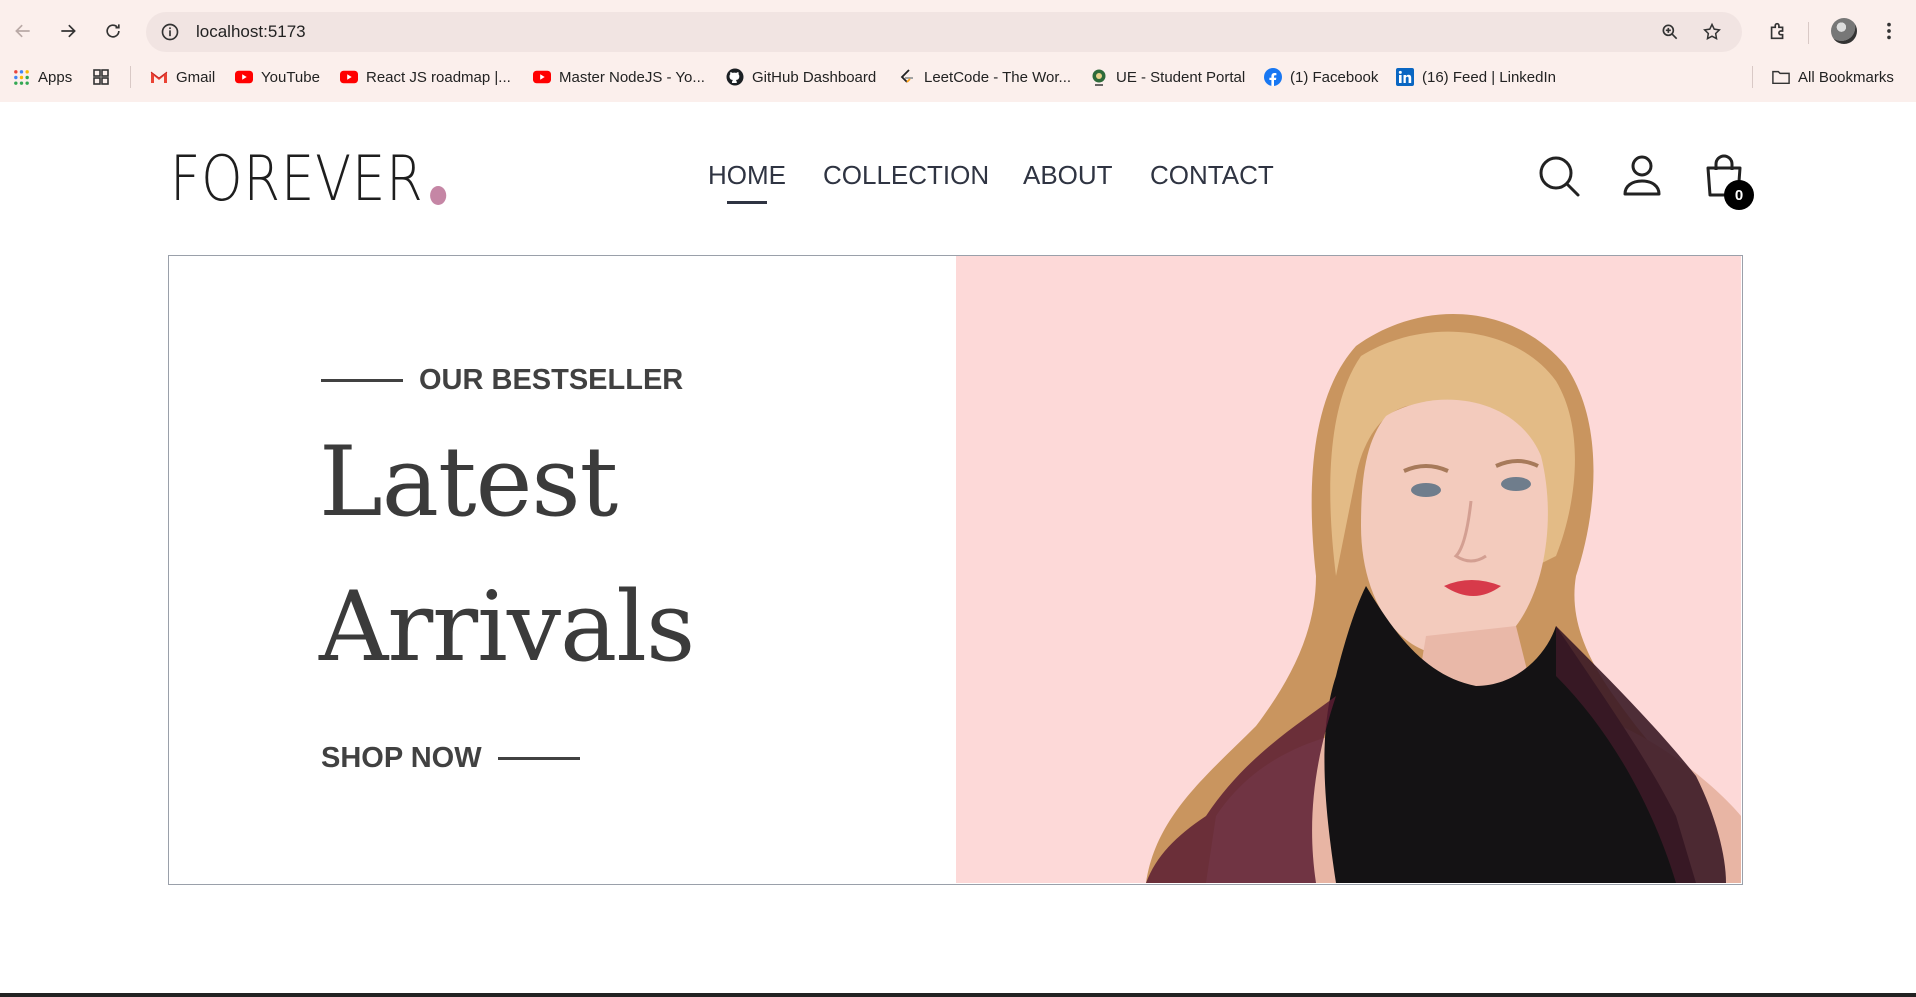  I want to click on bookmark-linkedin: (16) Feed | LinkedIn, so click(1476, 77).